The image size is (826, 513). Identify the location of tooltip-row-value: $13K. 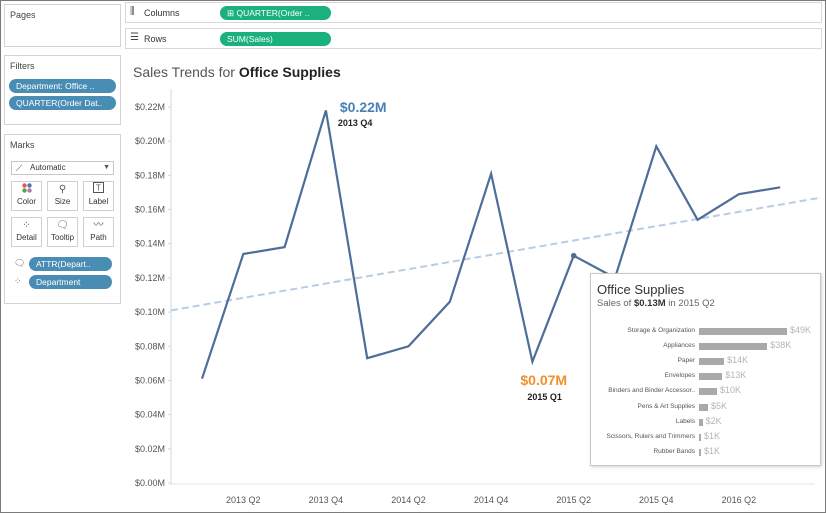
(736, 375).